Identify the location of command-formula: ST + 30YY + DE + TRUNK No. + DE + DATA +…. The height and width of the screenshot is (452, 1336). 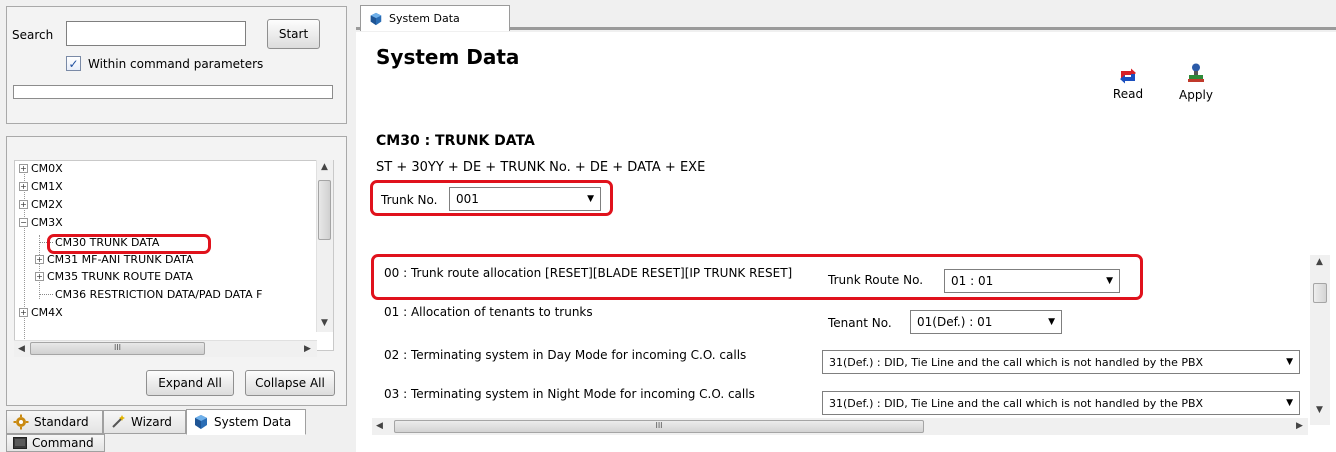
(541, 167).